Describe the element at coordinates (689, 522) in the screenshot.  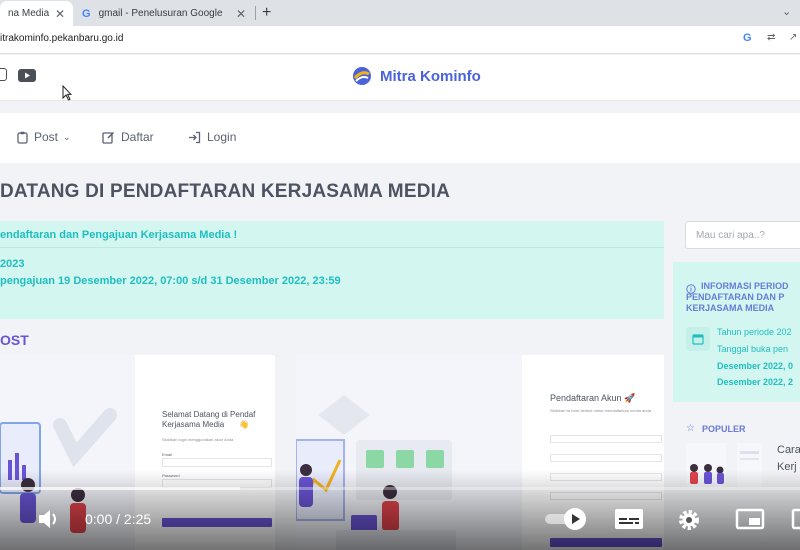
I see `settings-gear-icon` at that location.